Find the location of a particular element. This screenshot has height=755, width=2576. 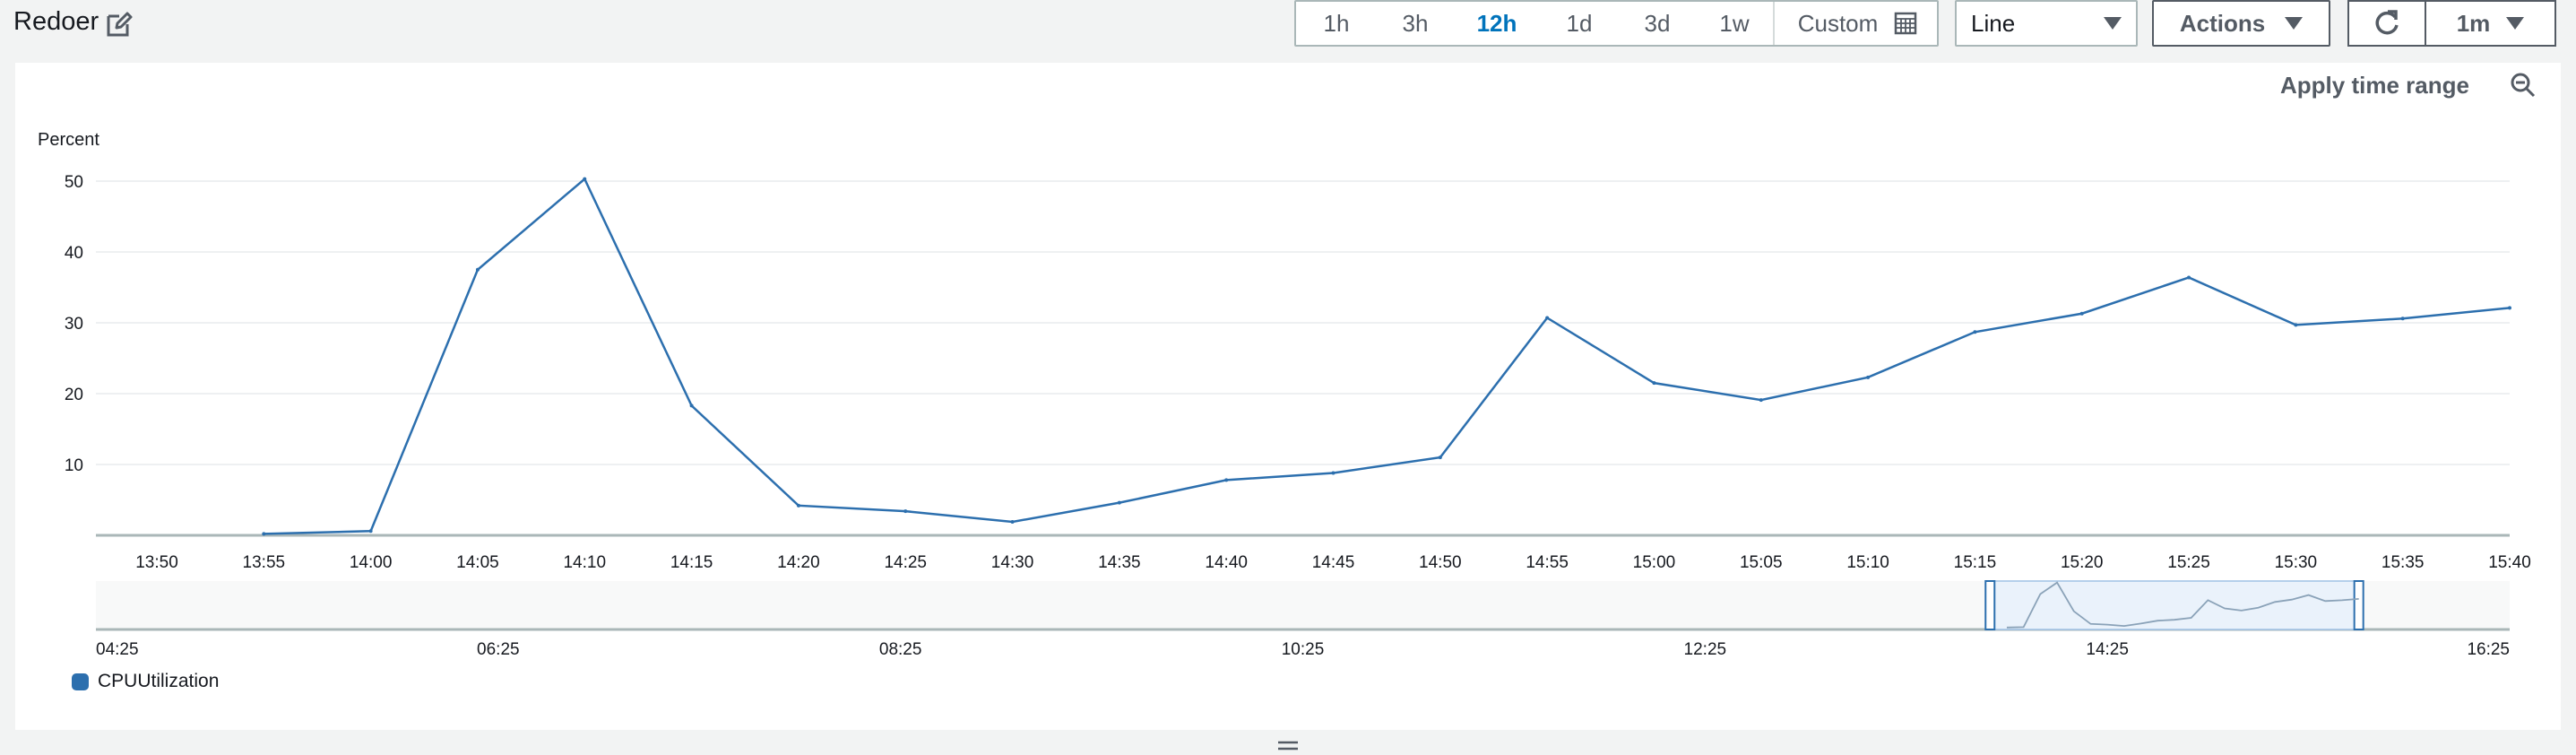

overview-tick-label: 16:25 is located at coordinates (2488, 649).